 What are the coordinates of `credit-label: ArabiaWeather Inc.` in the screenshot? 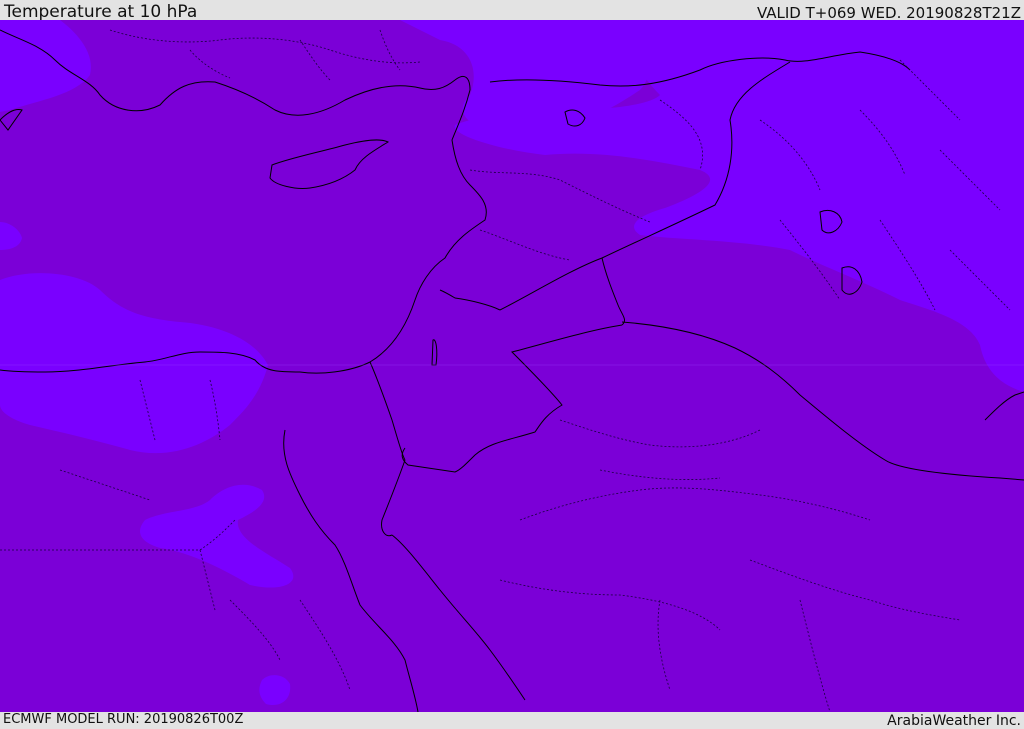 It's located at (954, 721).